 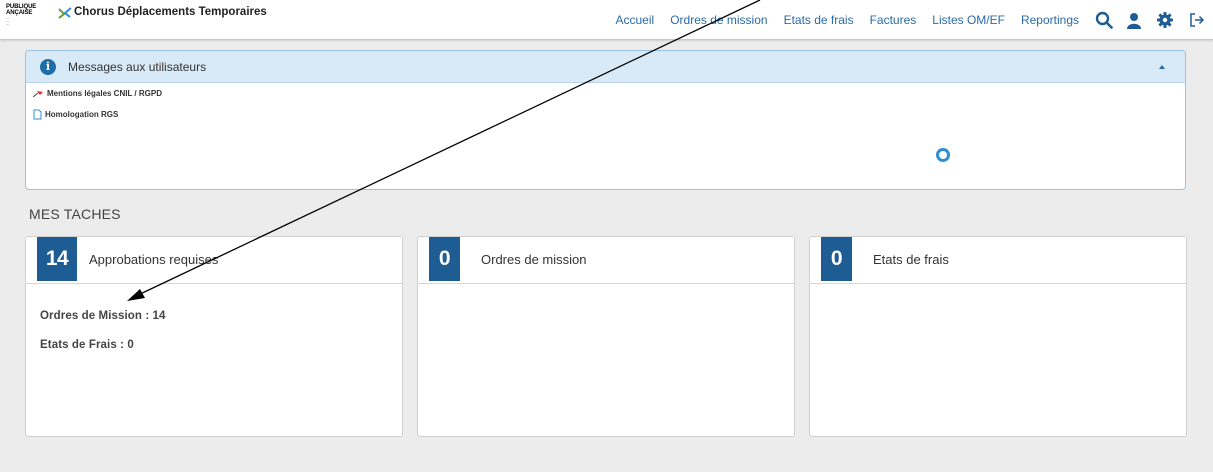 What do you see at coordinates (37, 114) in the screenshot?
I see `document-icon` at bounding box center [37, 114].